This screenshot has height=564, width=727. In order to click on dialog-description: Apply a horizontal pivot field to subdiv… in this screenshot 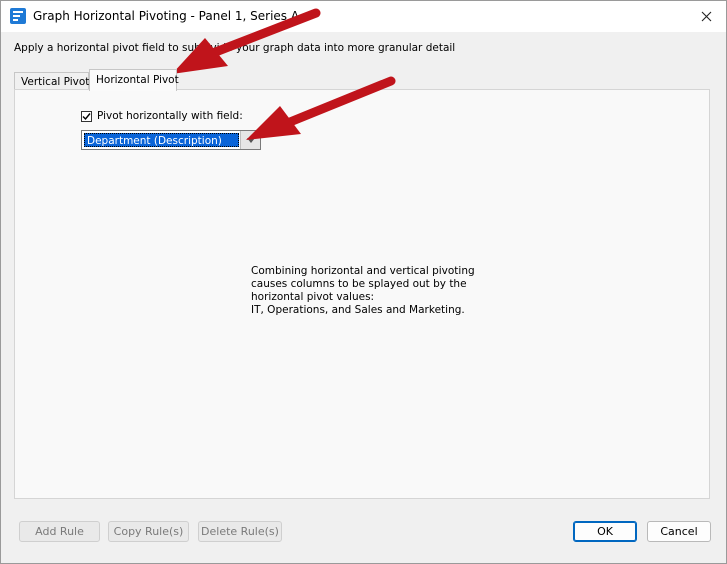, I will do `click(235, 48)`.